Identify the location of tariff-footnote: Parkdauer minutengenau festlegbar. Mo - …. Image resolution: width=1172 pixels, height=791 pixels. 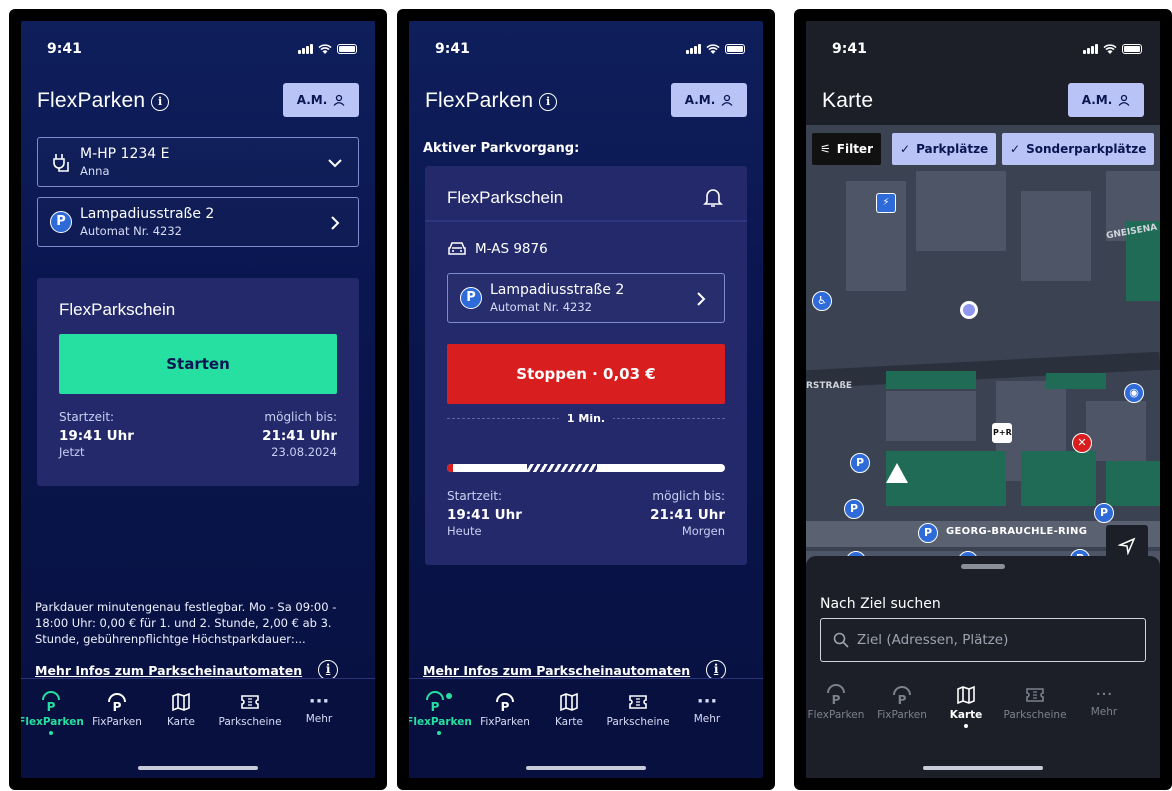
(186, 623).